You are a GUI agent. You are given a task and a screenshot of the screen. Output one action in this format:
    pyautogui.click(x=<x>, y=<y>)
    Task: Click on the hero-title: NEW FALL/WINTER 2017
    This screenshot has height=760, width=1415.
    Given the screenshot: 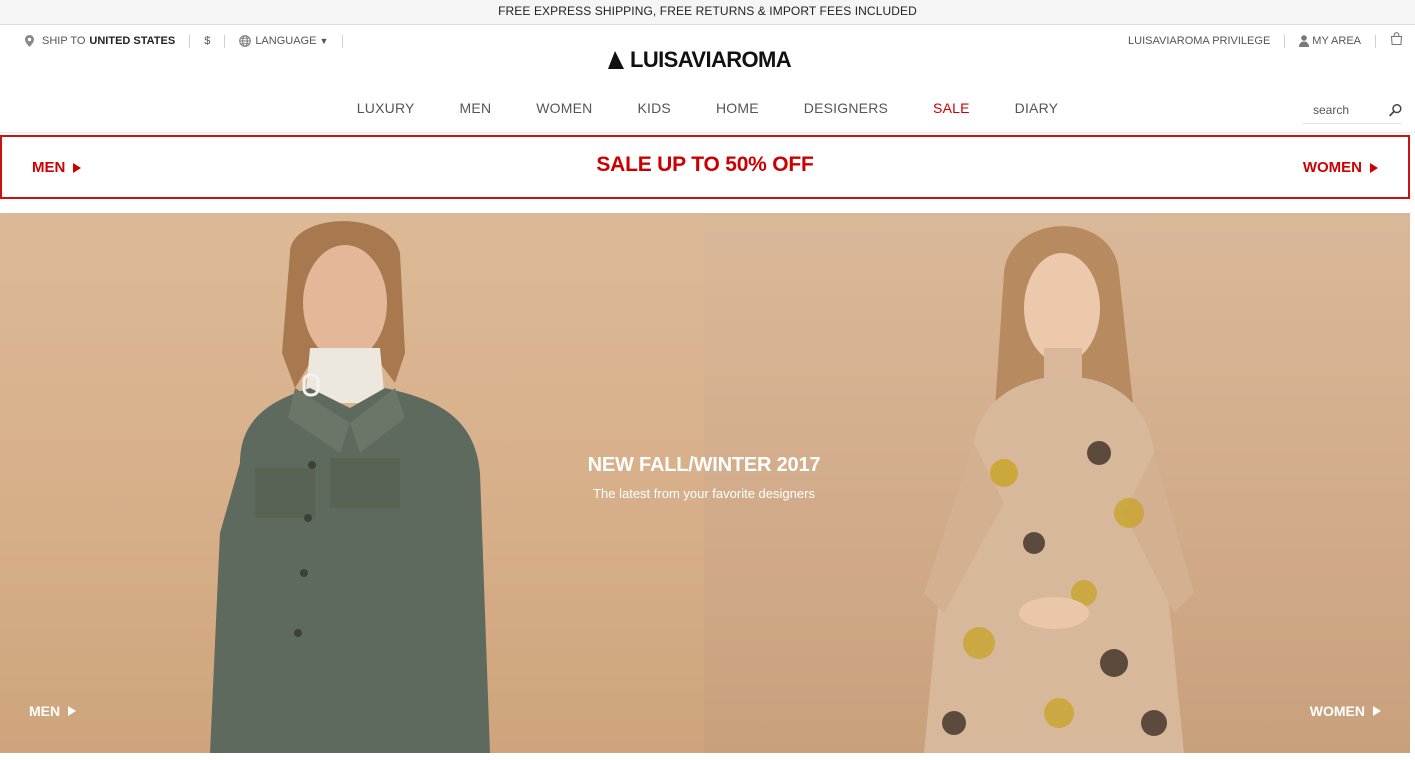 What is the action you would take?
    pyautogui.click(x=704, y=465)
    